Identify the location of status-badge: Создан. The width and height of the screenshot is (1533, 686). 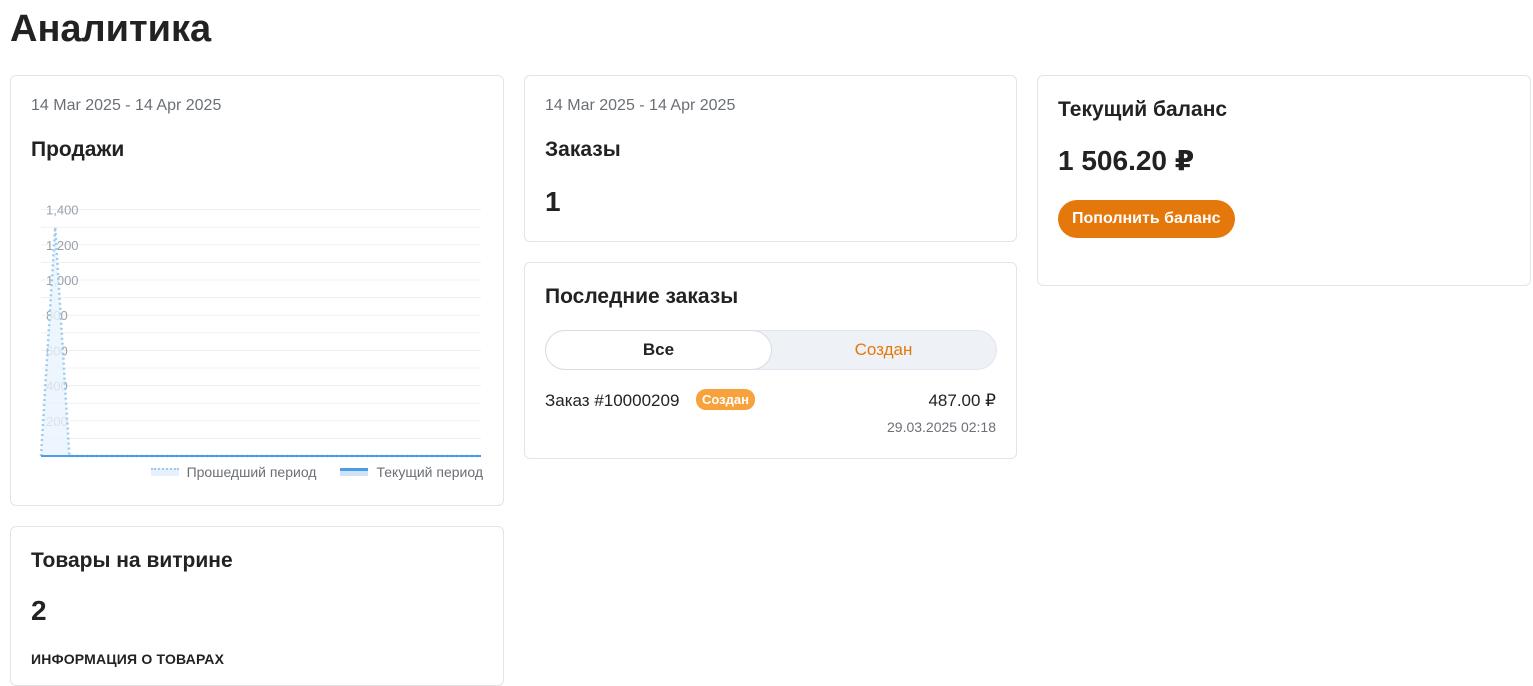
(725, 399).